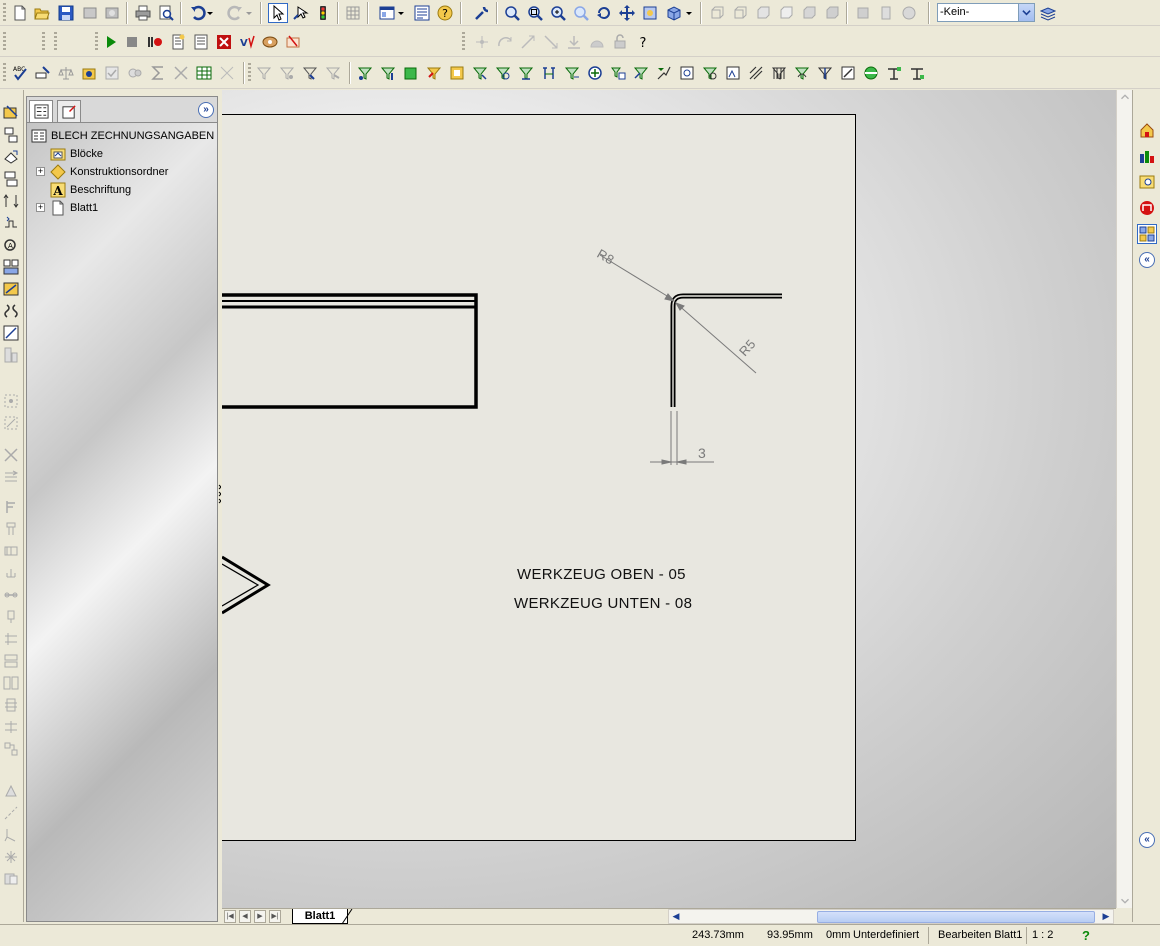 Image resolution: width=1160 pixels, height=946 pixels. Describe the element at coordinates (11, 879) in the screenshot. I see `magnetic-line-icon` at that location.